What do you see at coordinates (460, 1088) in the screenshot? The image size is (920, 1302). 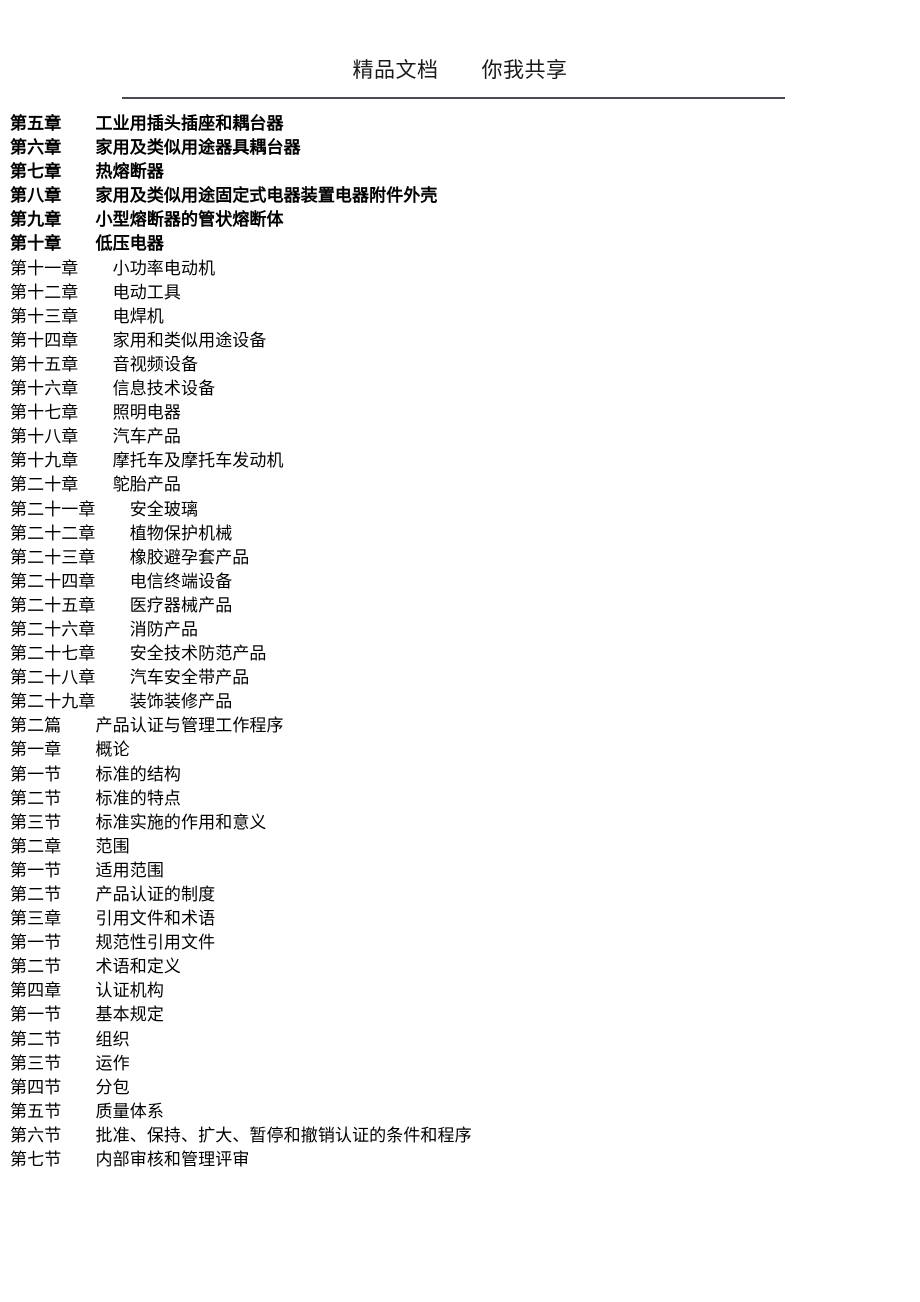 I see `toc-entry: 第四节 分包` at bounding box center [460, 1088].